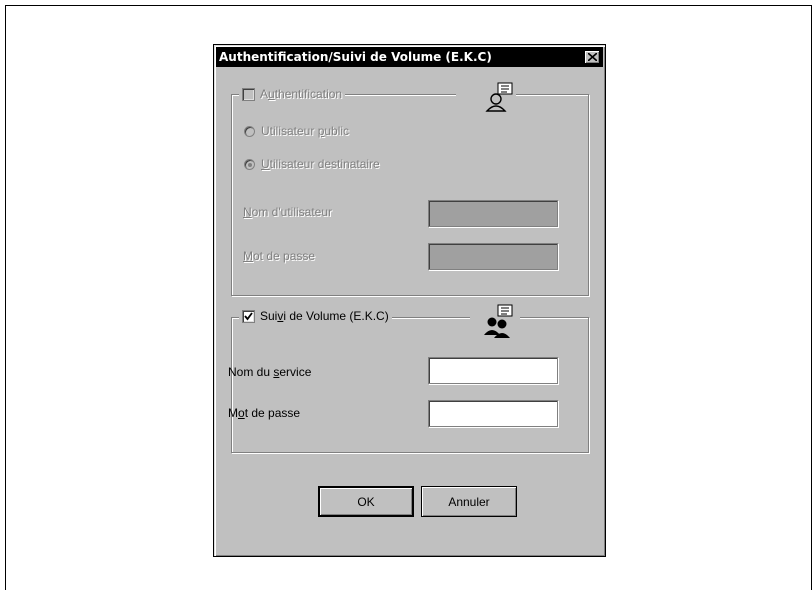 Image resolution: width=812 pixels, height=590 pixels. What do you see at coordinates (355, 57) in the screenshot?
I see `dialog-title: Authentification/Suivi de Volume (E.K.C)` at bounding box center [355, 57].